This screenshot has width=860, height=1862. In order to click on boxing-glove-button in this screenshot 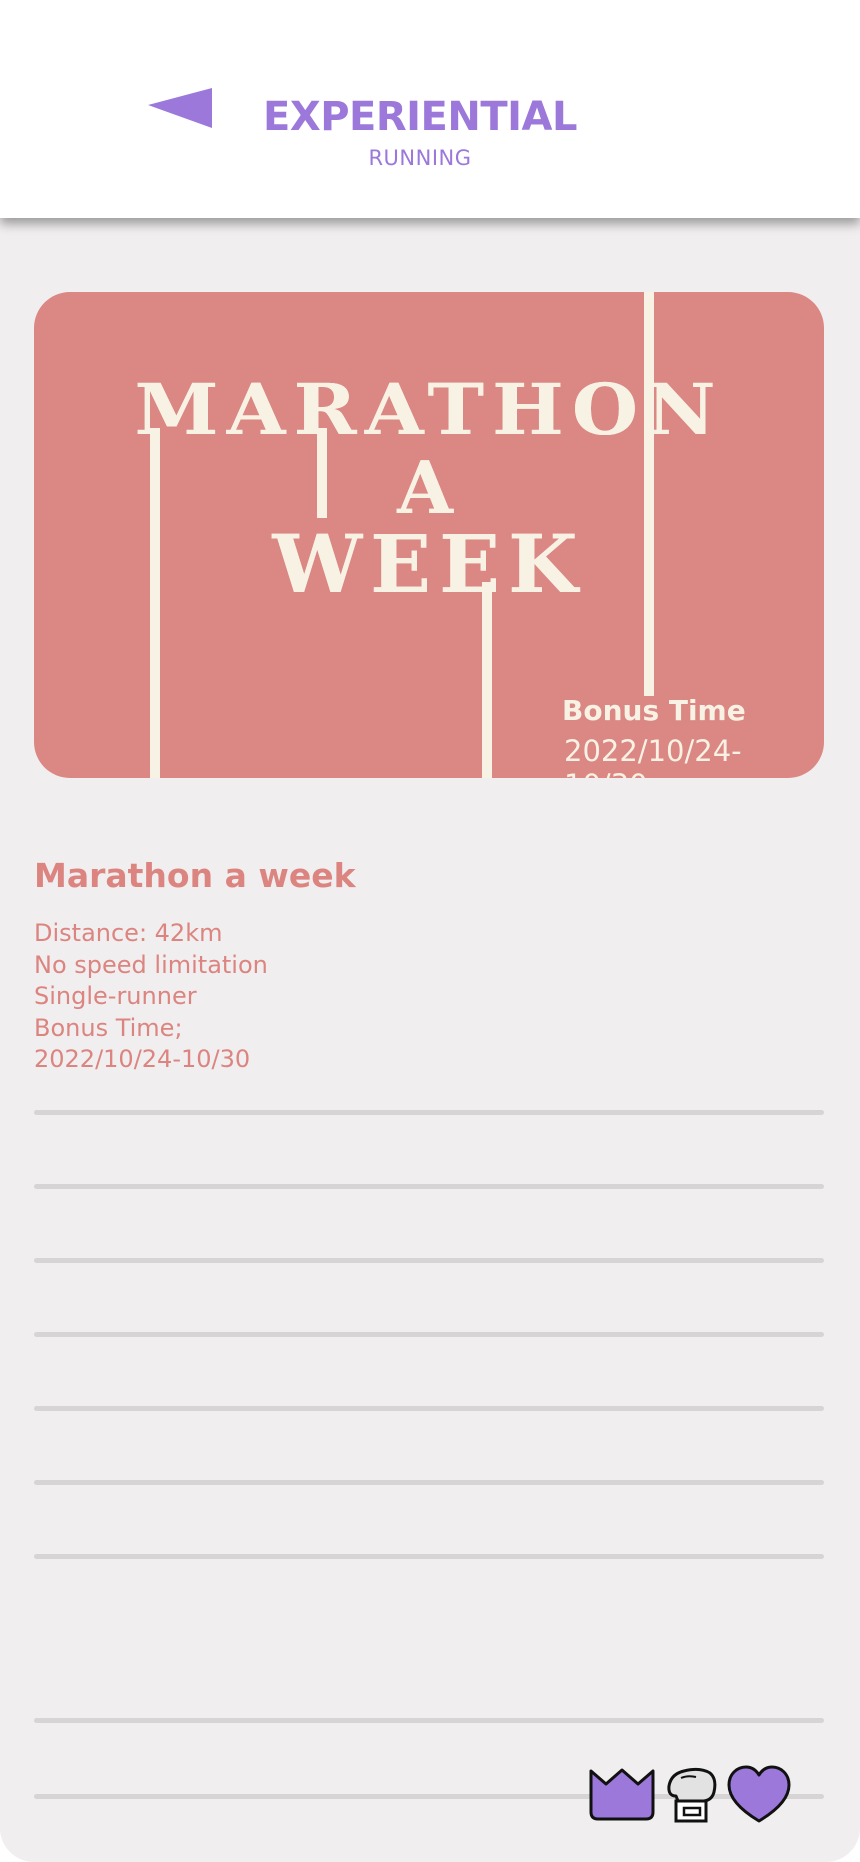, I will do `click(692, 1795)`.